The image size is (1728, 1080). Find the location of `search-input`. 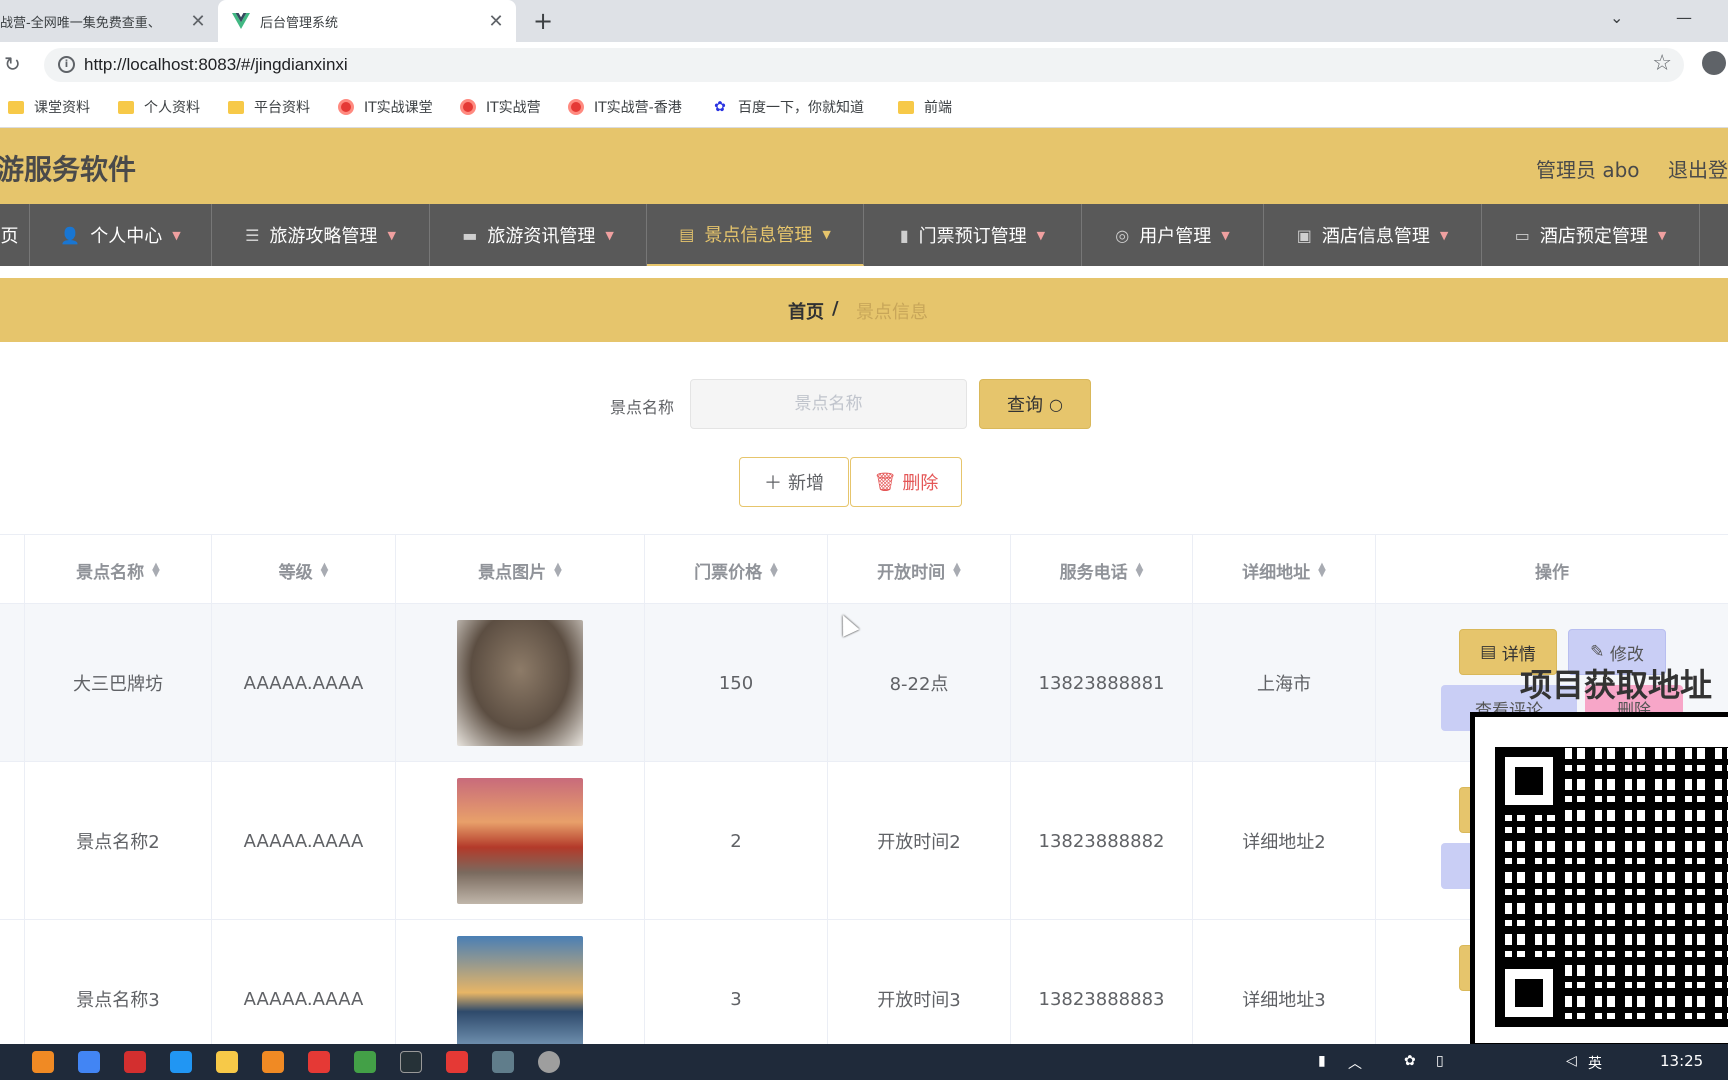

search-input is located at coordinates (828, 404).